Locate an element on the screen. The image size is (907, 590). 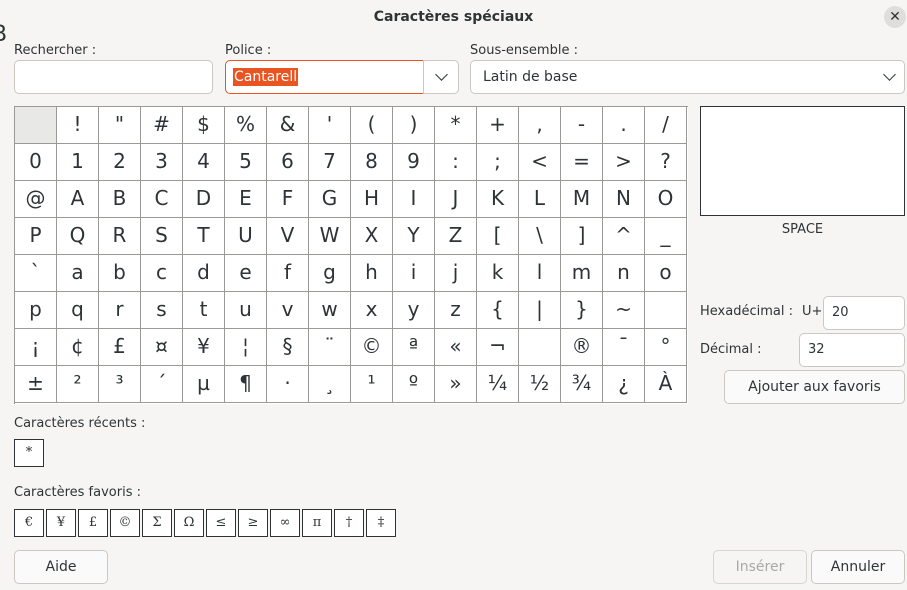
character-cell: ¨ is located at coordinates (330, 347).